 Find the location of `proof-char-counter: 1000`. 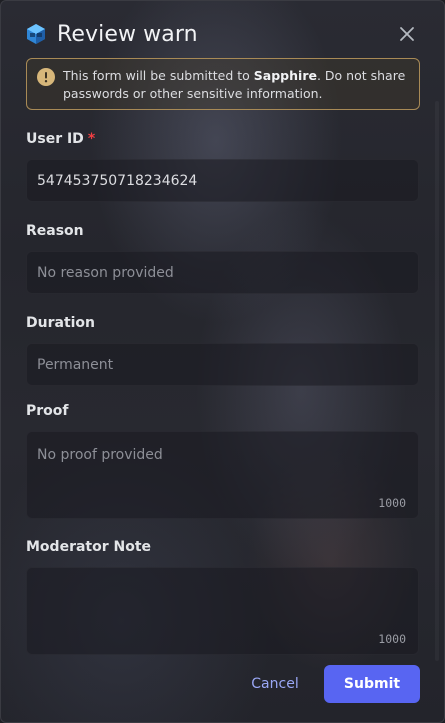

proof-char-counter: 1000 is located at coordinates (392, 503).